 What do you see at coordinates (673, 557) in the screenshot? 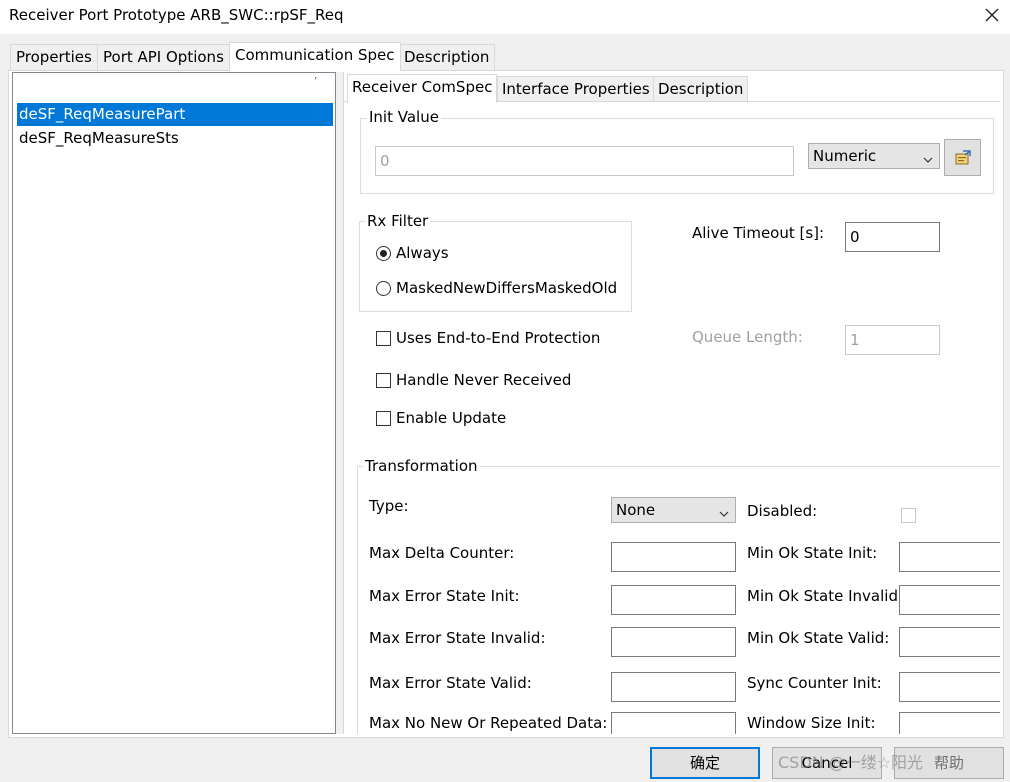
I see `max-delta-counter-input` at bounding box center [673, 557].